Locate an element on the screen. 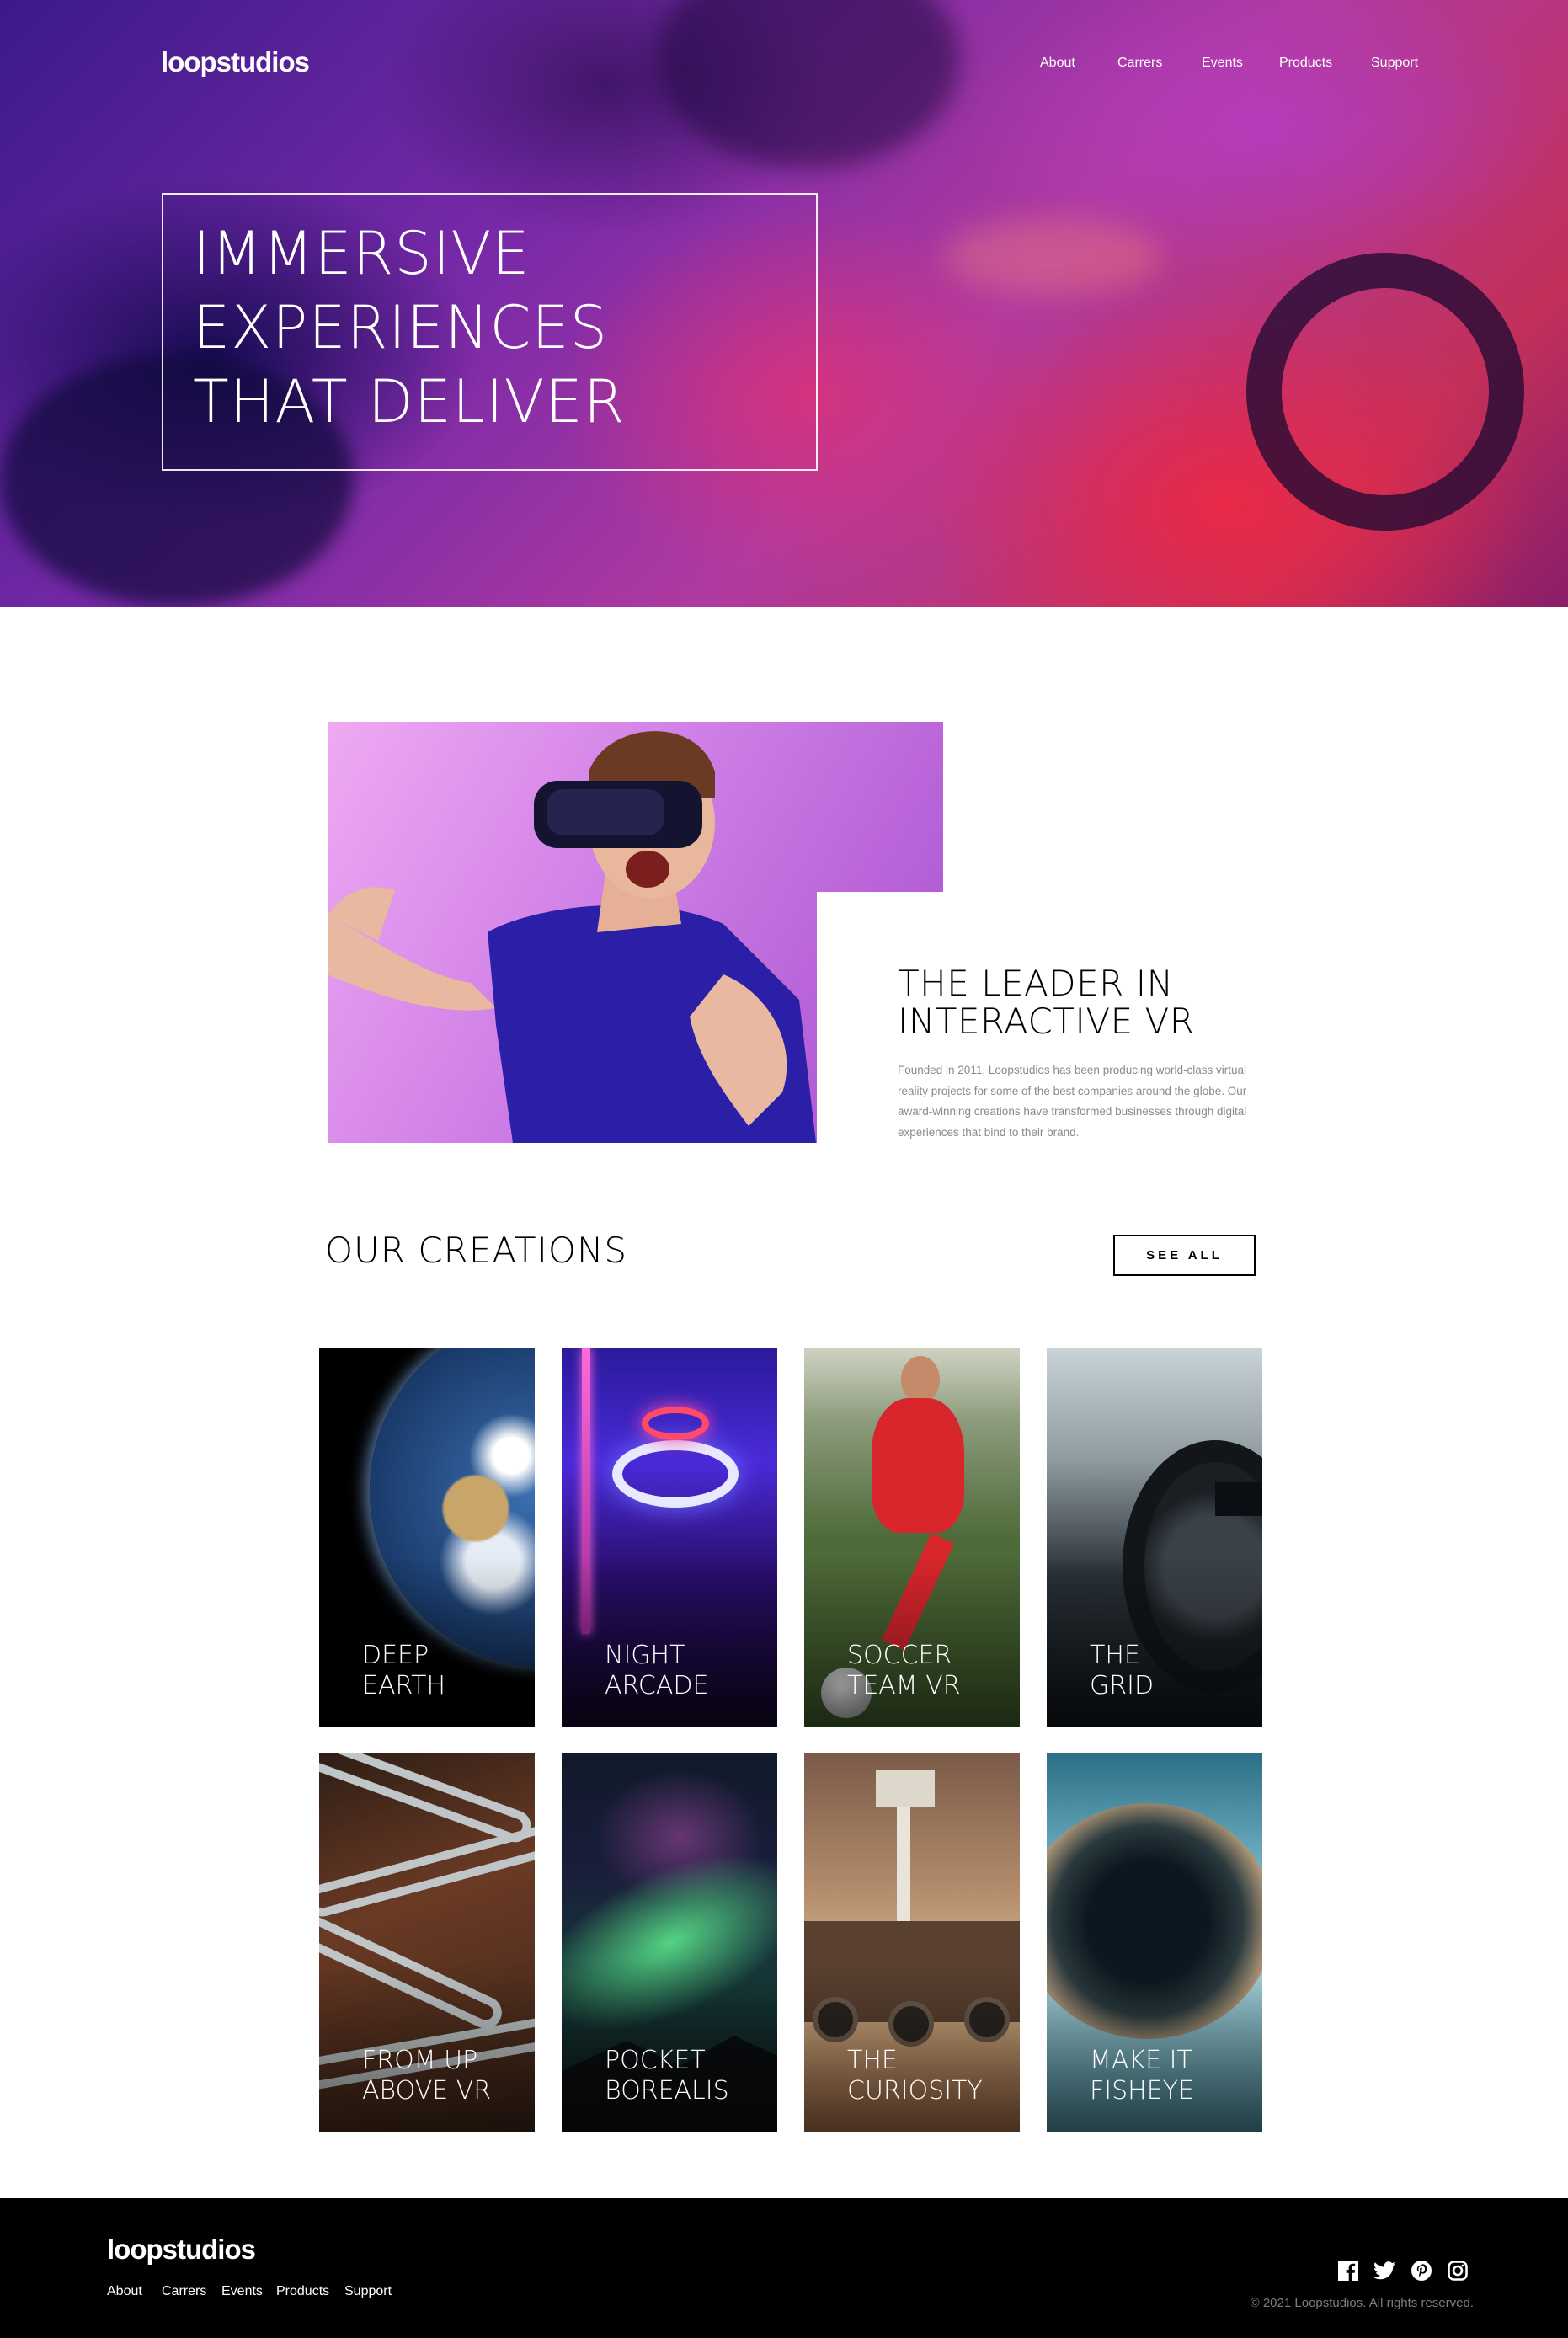 This screenshot has width=1568, height=2338. card-title-line: BOREALIS is located at coordinates (667, 2091).